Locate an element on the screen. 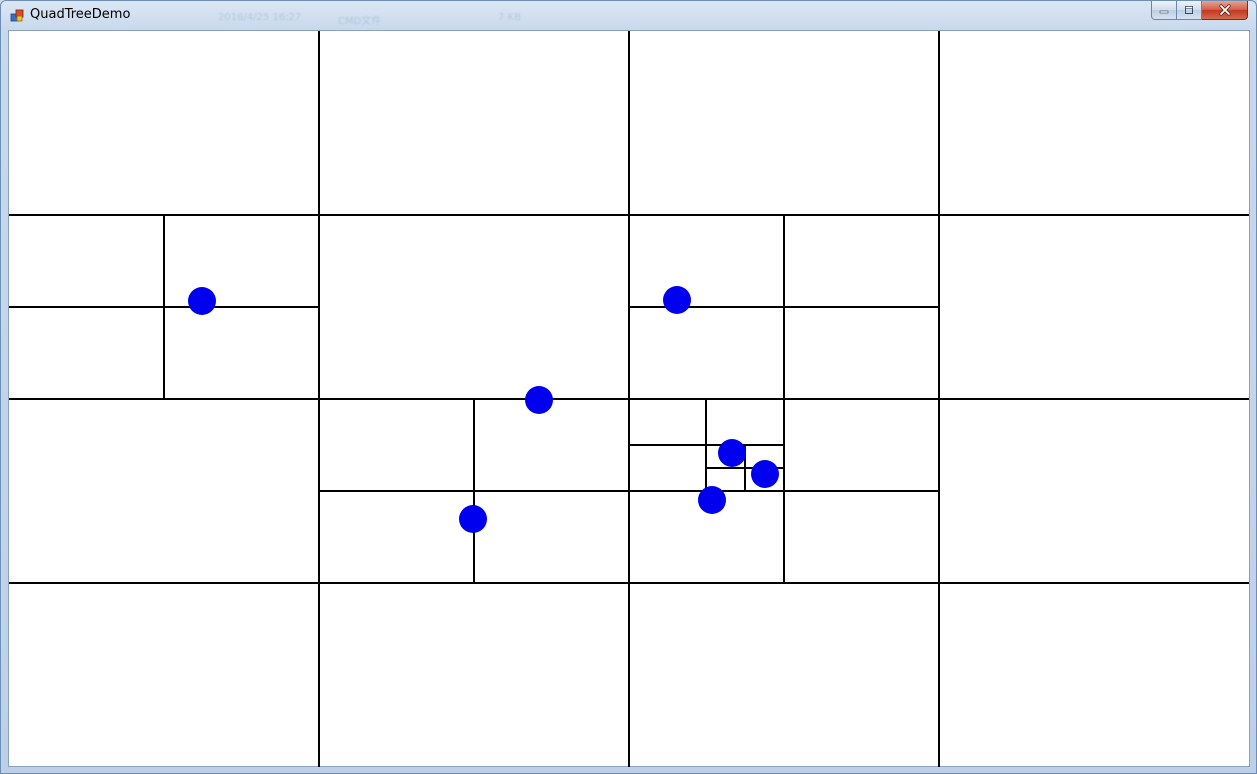 This screenshot has width=1257, height=774. close-button is located at coordinates (1225, 10).